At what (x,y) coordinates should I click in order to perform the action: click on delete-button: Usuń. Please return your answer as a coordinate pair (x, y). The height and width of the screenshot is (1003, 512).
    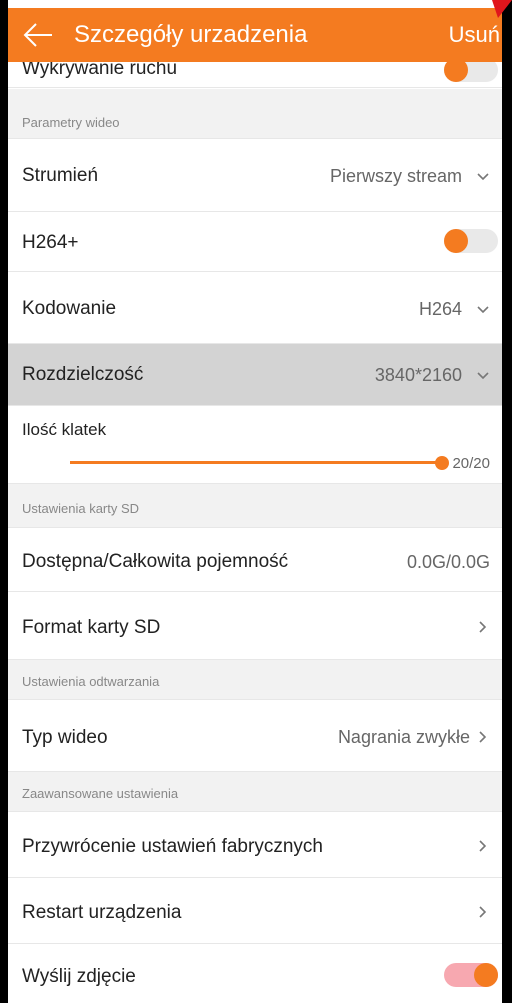
    Looking at the image, I should click on (474, 35).